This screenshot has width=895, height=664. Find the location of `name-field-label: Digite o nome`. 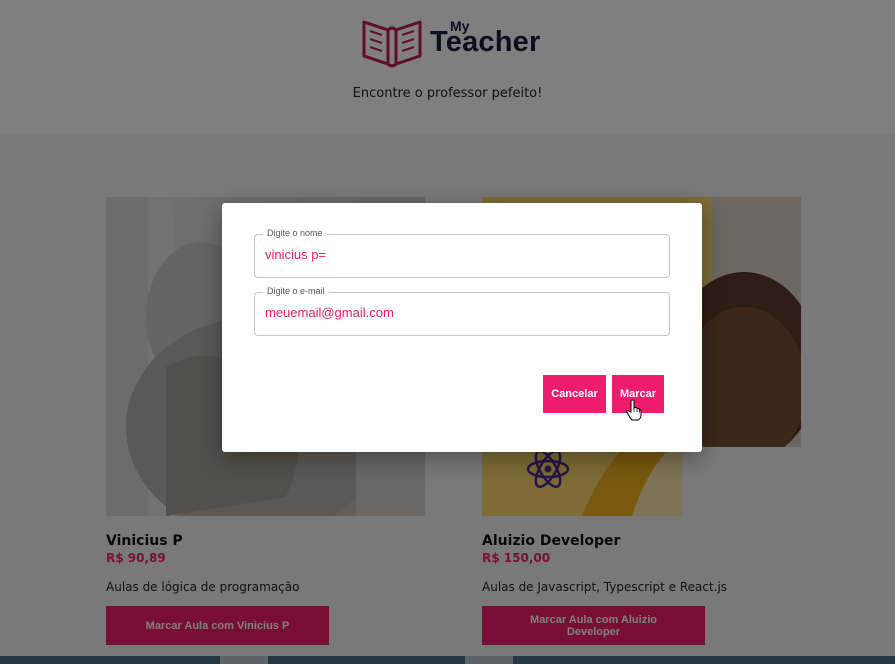

name-field-label: Digite o nome is located at coordinates (295, 233).